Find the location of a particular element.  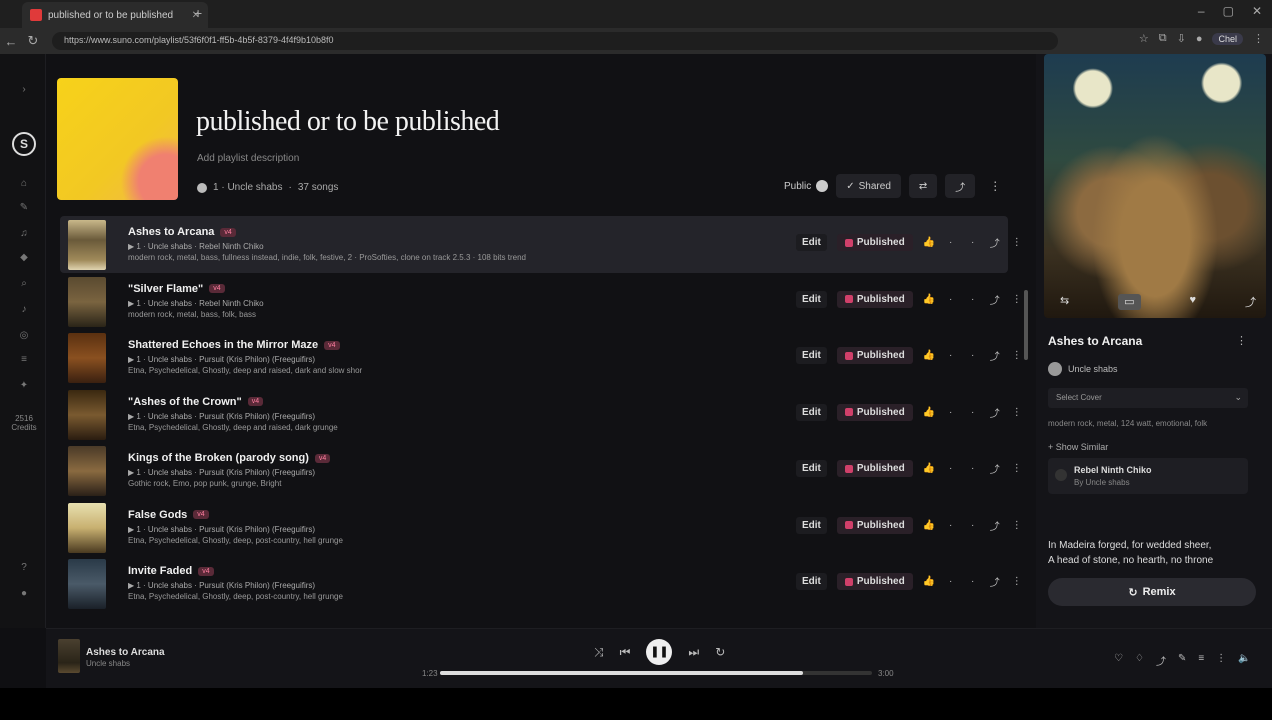

profile-icon: ● is located at coordinates (1199, 39).